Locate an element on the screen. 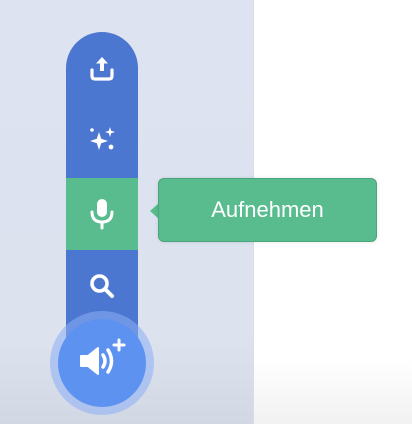 Image resolution: width=412 pixels, height=424 pixels. surprise-sound-button is located at coordinates (102, 140).